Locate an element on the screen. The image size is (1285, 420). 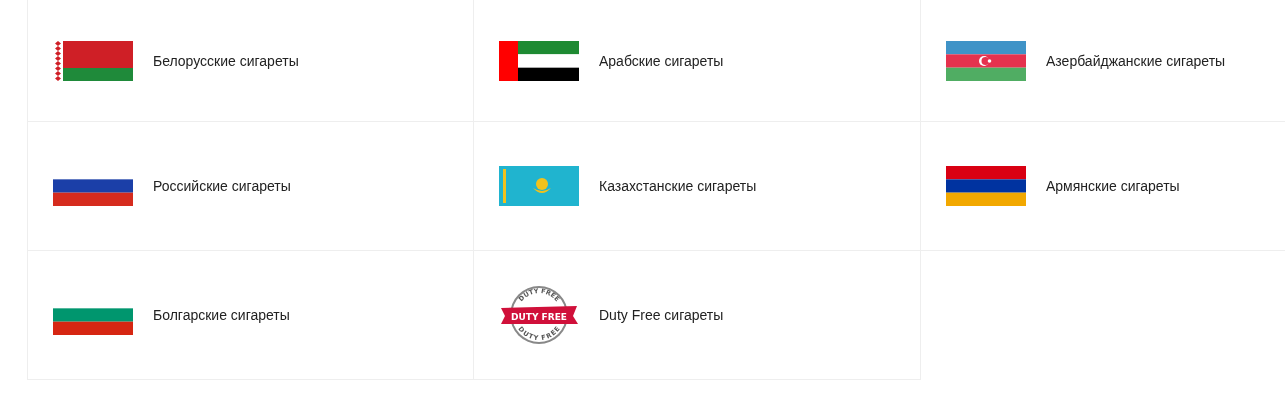
category-tile: Арабские сигареты is located at coordinates (697, 61).